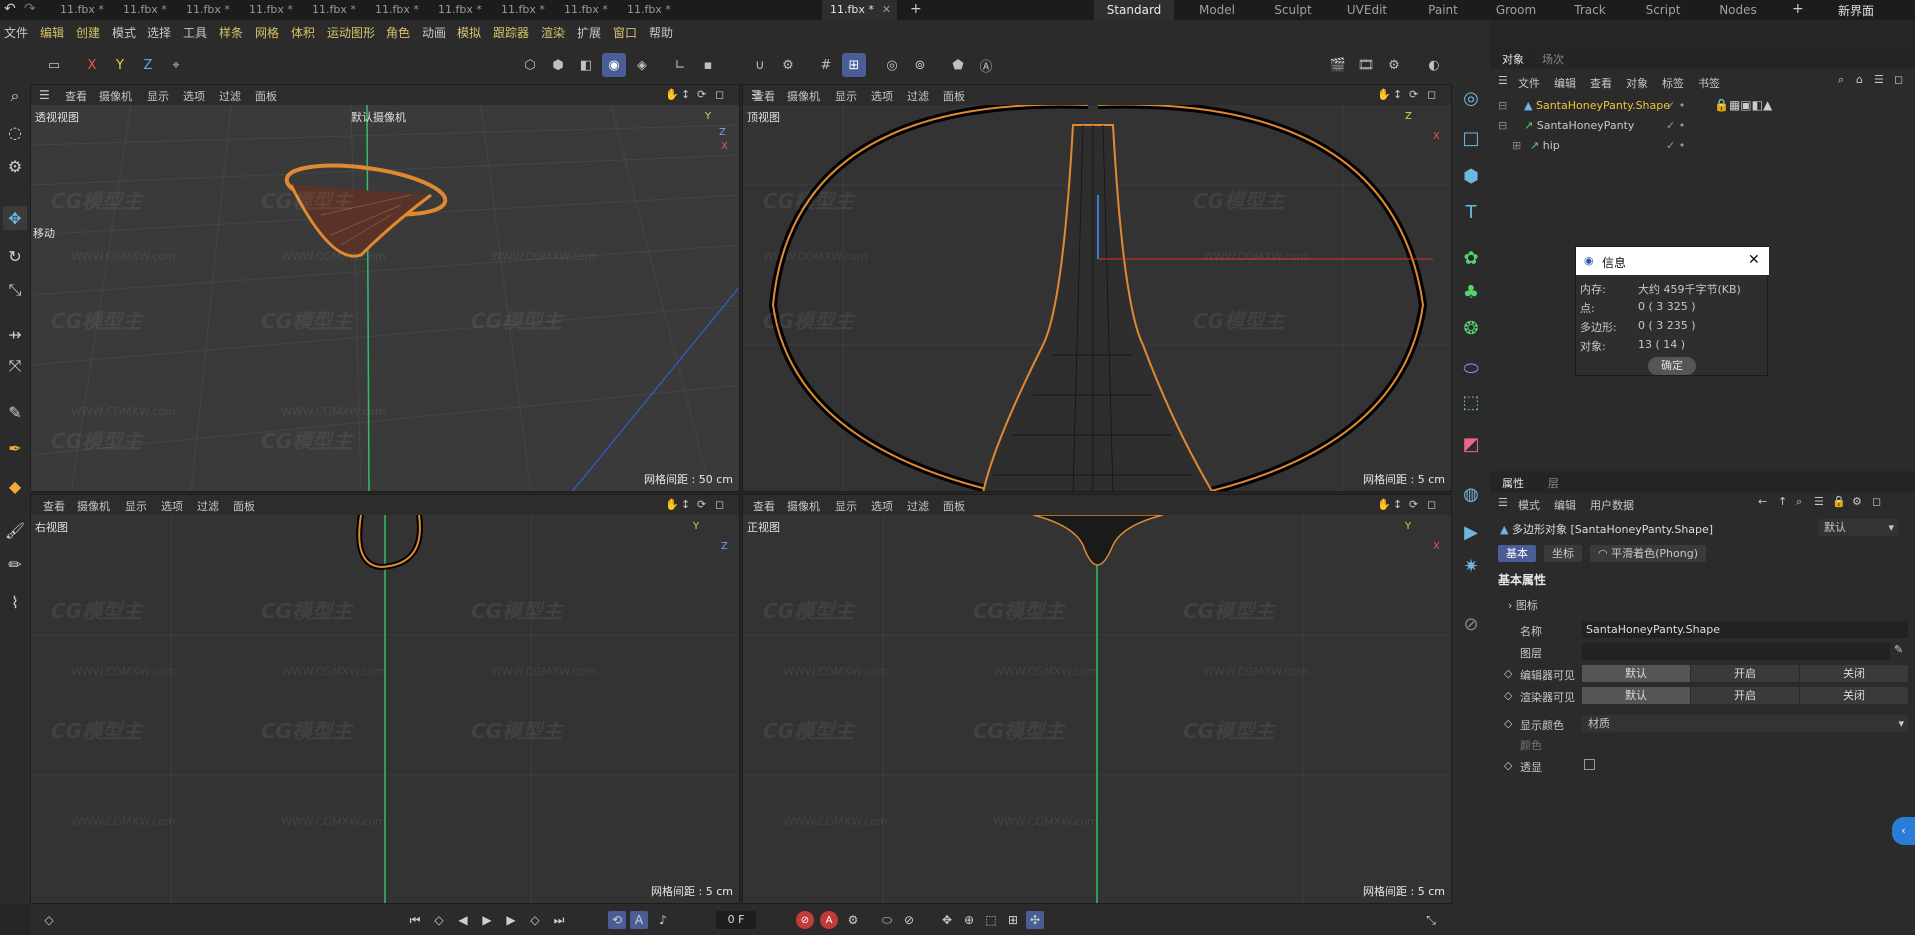  I want to click on render-visible-on: 开启, so click(1745, 695).